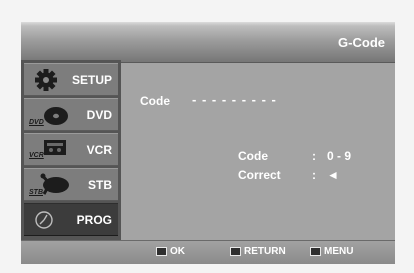  I want to click on return-button: RETURN, so click(258, 251).